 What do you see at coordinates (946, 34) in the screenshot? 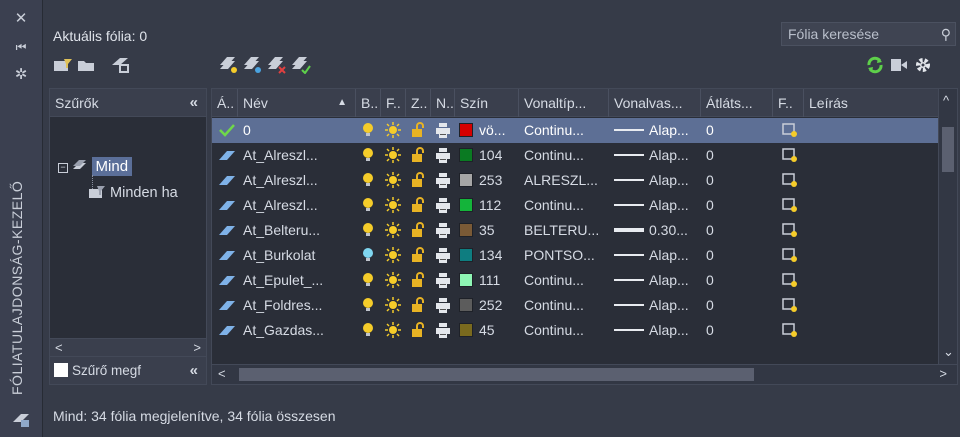
I see `search-icon: ⚲` at bounding box center [946, 34].